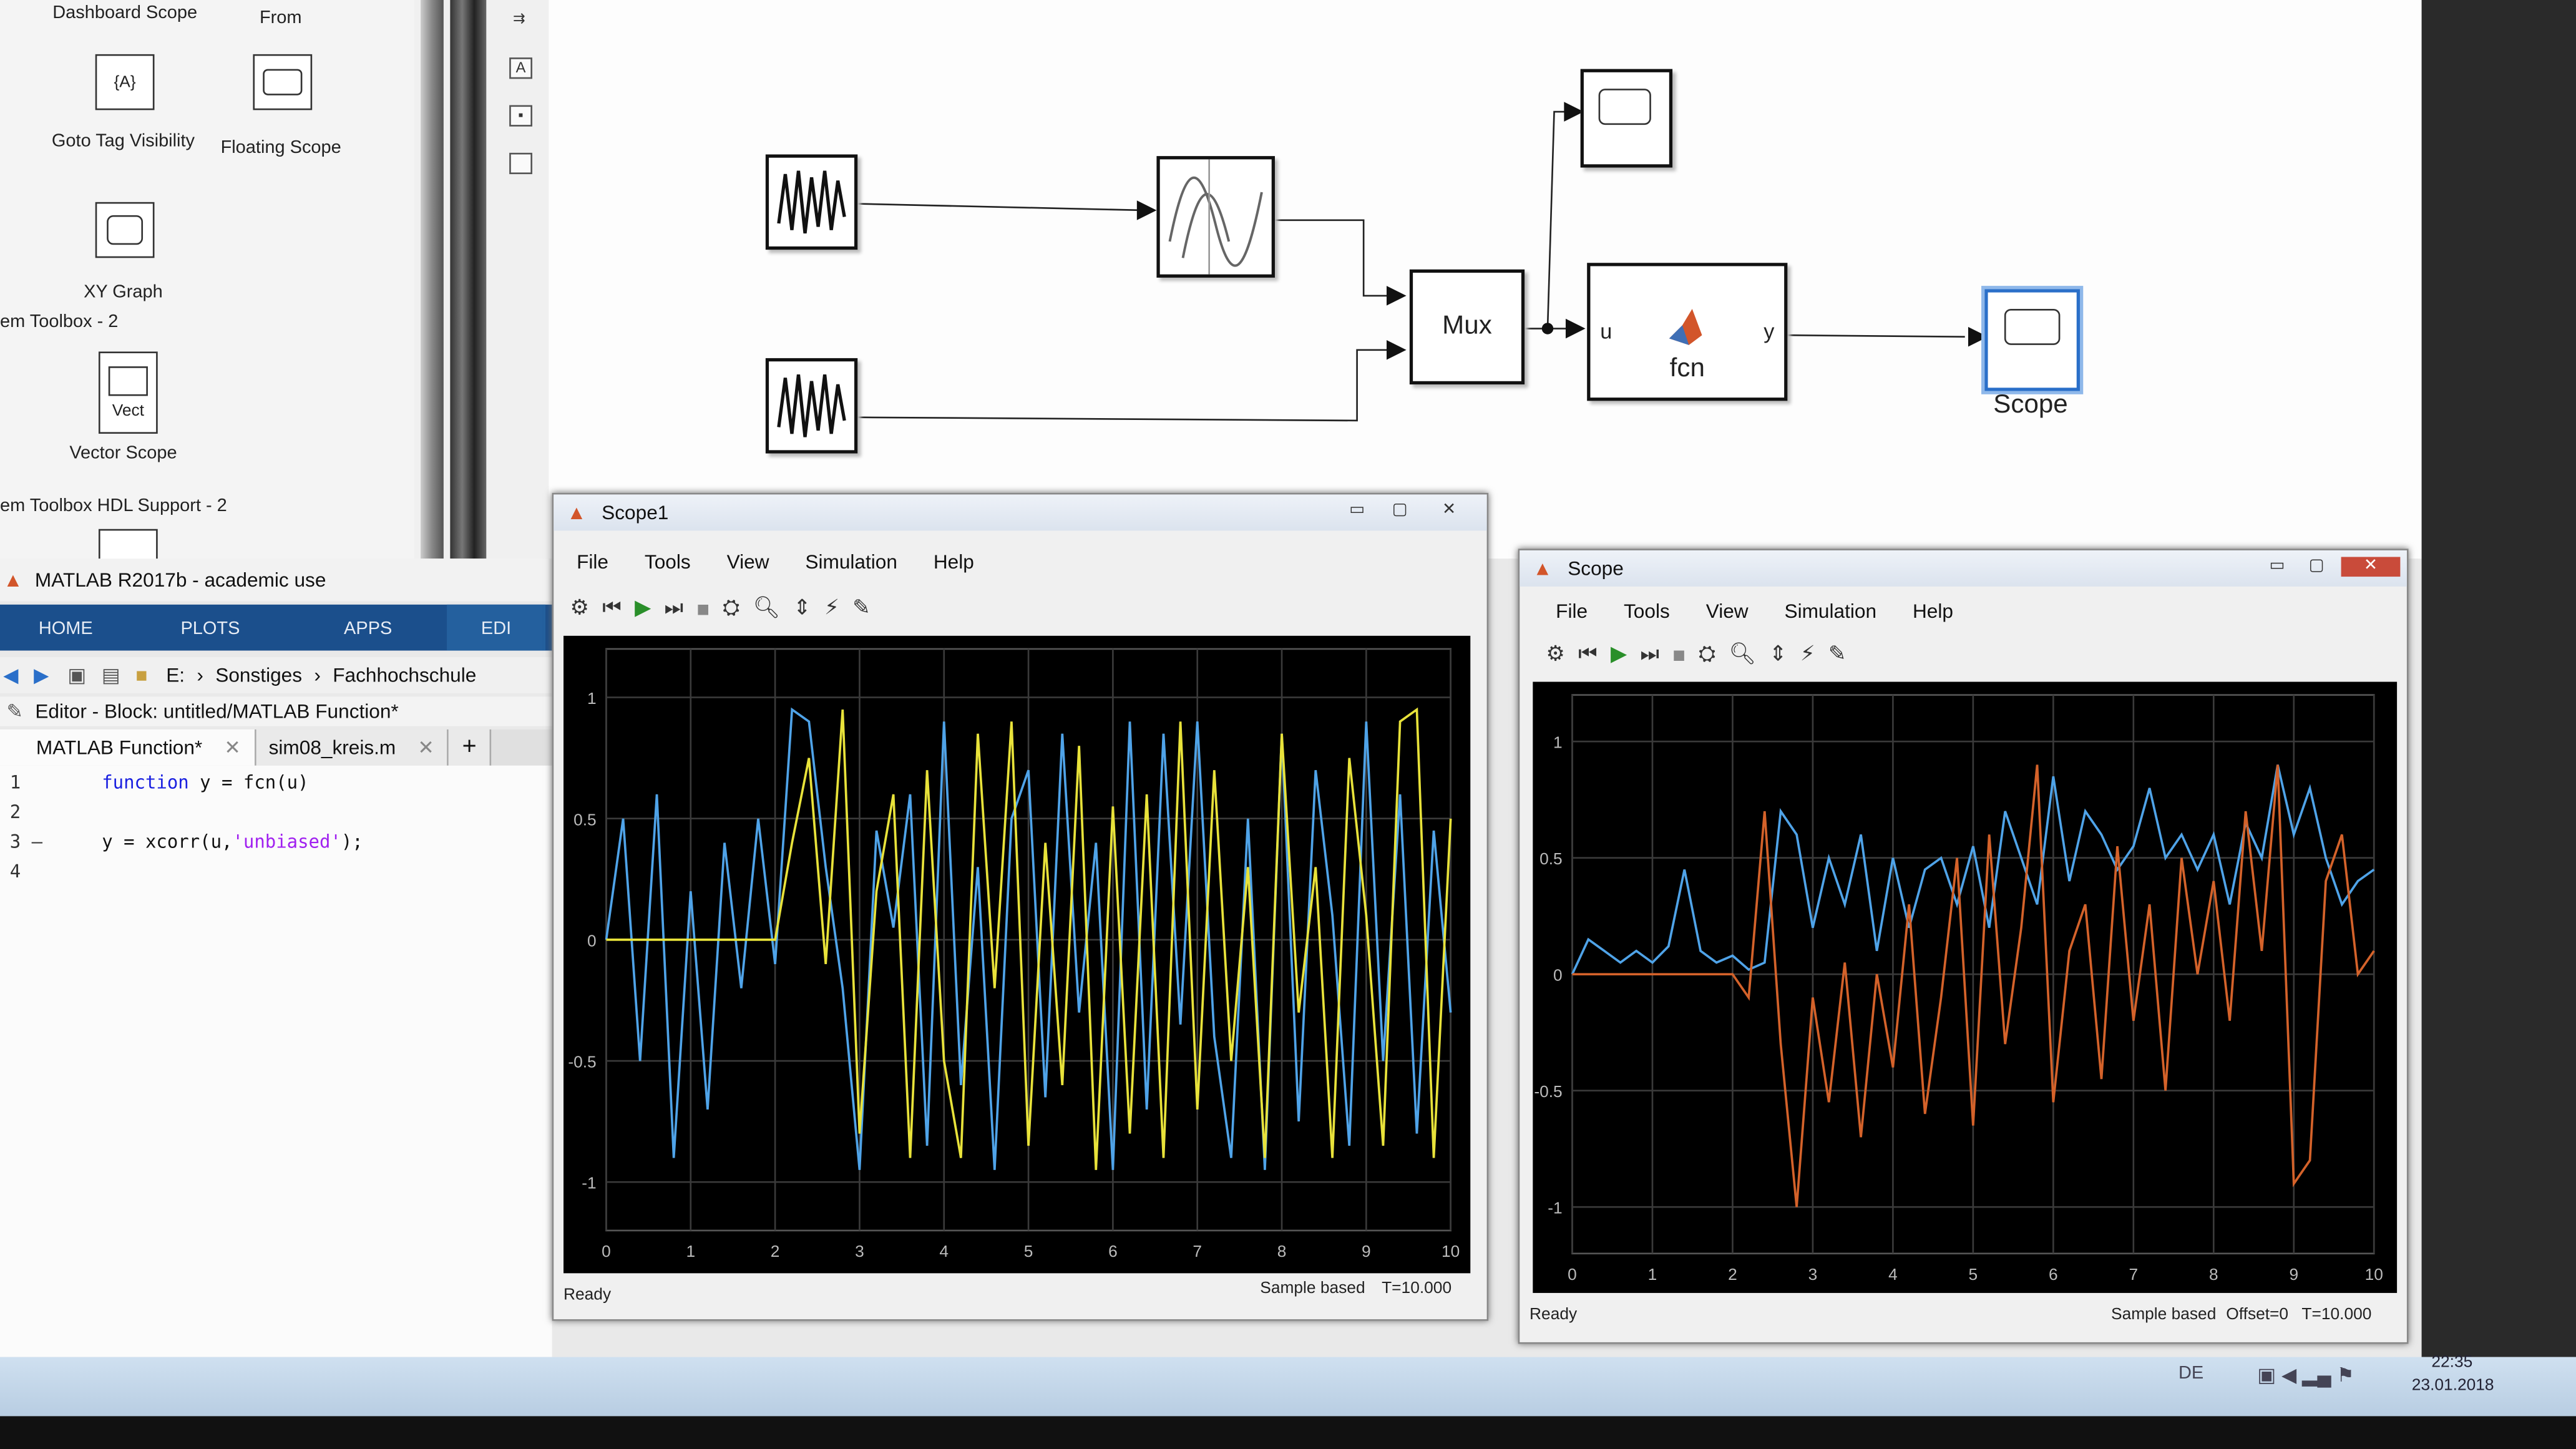 This screenshot has height=1449, width=2576. I want to click on forward-icon: ▶, so click(41, 675).